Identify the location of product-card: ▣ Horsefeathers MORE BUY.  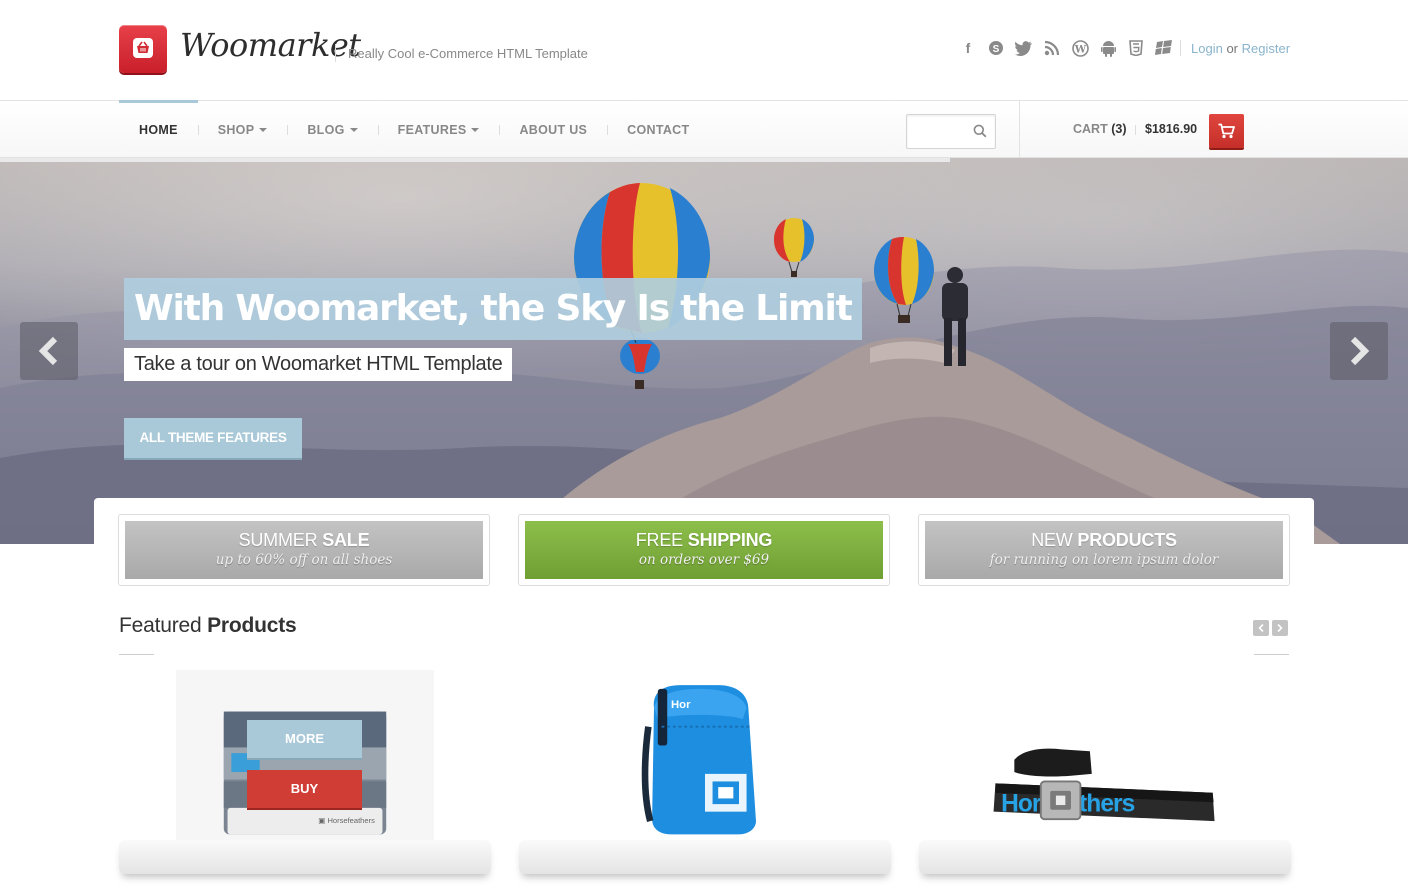
(305, 778).